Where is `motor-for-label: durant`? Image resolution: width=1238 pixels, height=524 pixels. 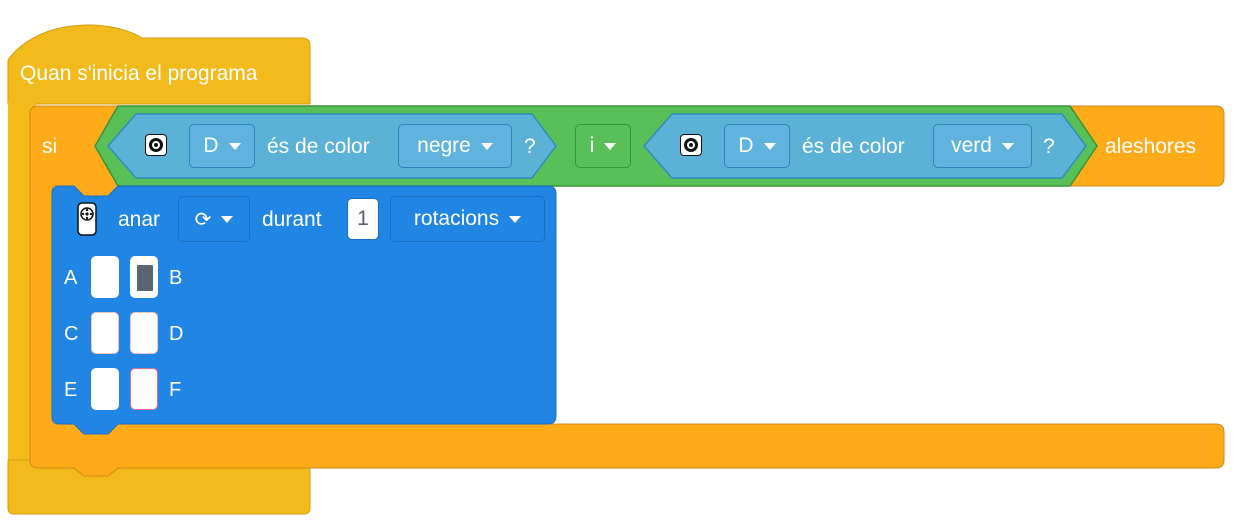
motor-for-label: durant is located at coordinates (292, 219).